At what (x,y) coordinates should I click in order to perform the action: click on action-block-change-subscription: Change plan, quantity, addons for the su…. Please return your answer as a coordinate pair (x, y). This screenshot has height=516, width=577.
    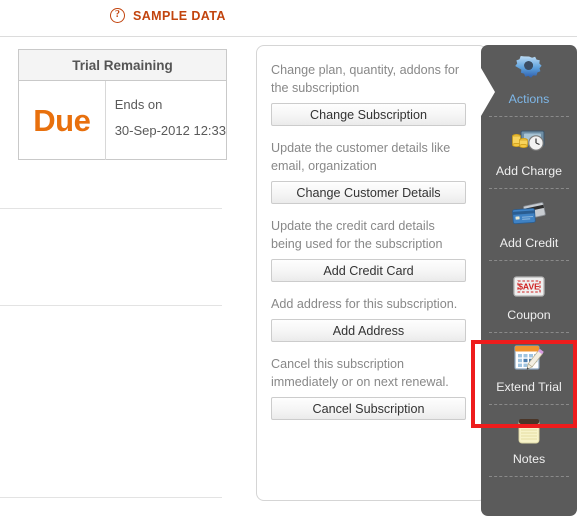
    Looking at the image, I should click on (378, 93).